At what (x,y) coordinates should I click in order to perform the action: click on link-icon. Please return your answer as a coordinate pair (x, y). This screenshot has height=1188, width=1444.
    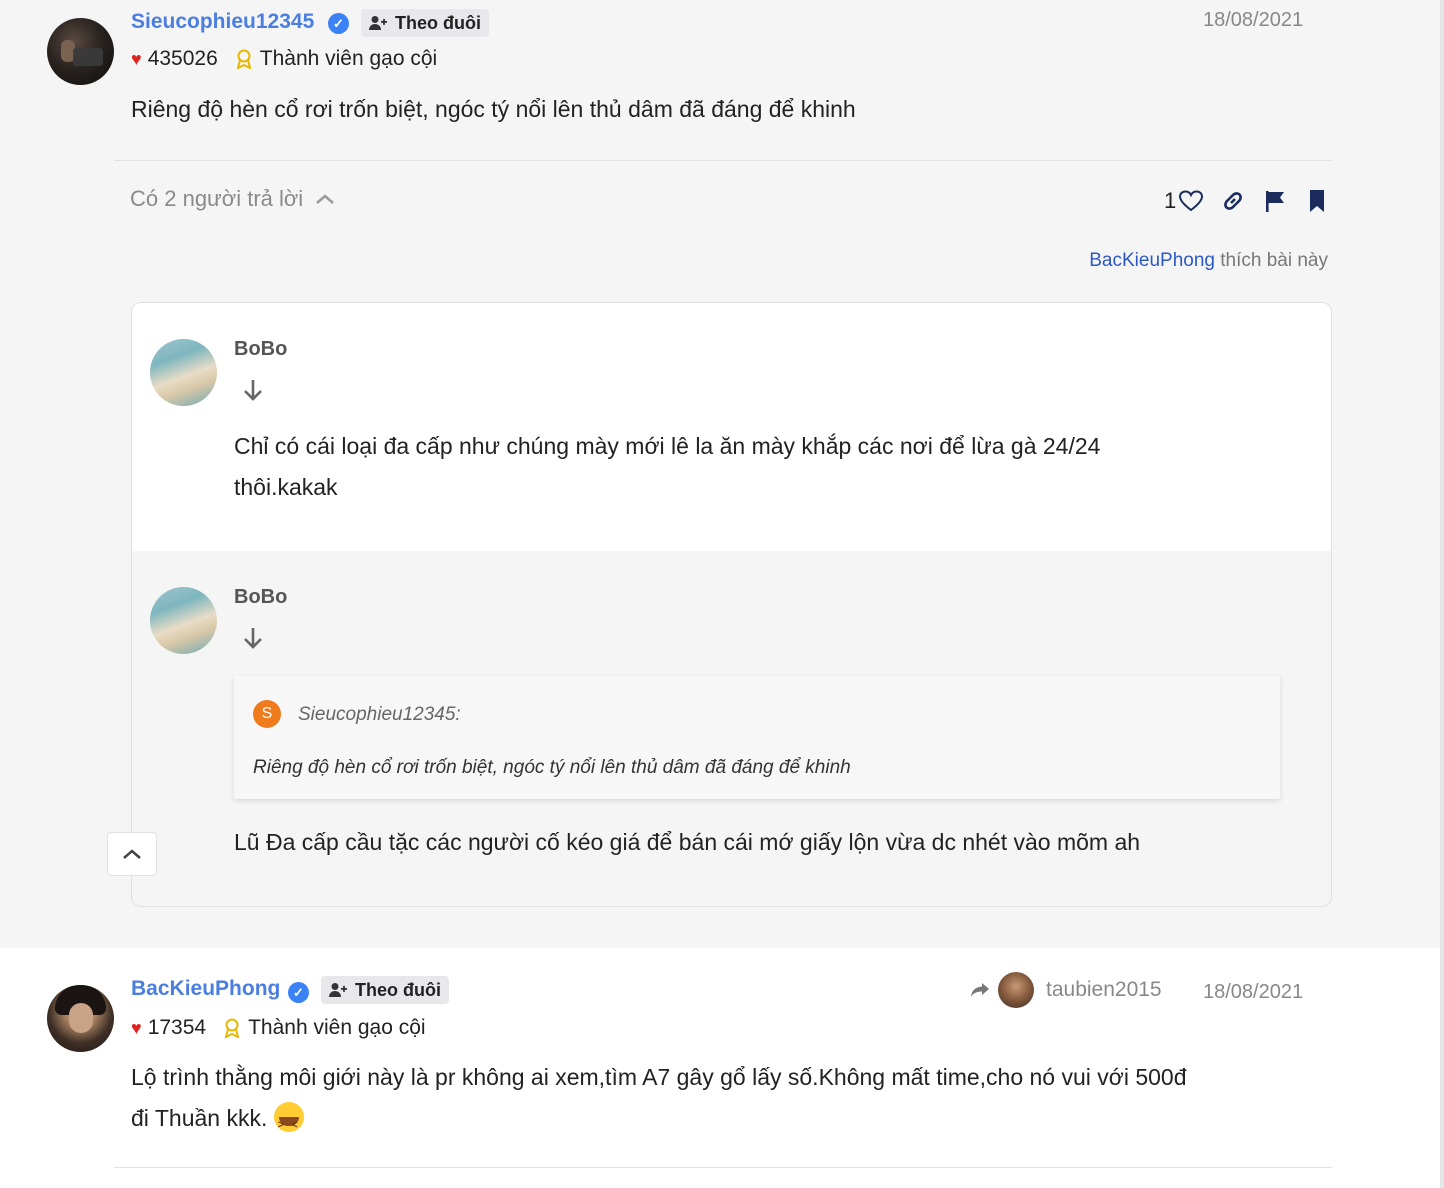
    Looking at the image, I should click on (1233, 201).